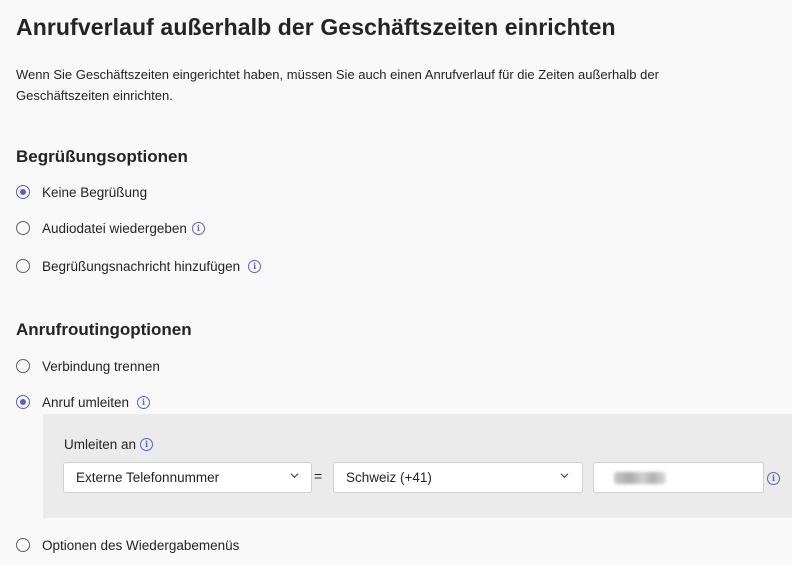 Image resolution: width=792 pixels, height=565 pixels. I want to click on radio-label: Verbindung trennen, so click(101, 366).